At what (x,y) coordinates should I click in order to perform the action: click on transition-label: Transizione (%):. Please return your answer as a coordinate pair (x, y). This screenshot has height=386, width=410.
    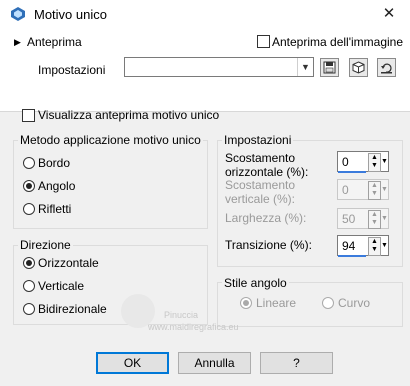
    Looking at the image, I should click on (268, 245).